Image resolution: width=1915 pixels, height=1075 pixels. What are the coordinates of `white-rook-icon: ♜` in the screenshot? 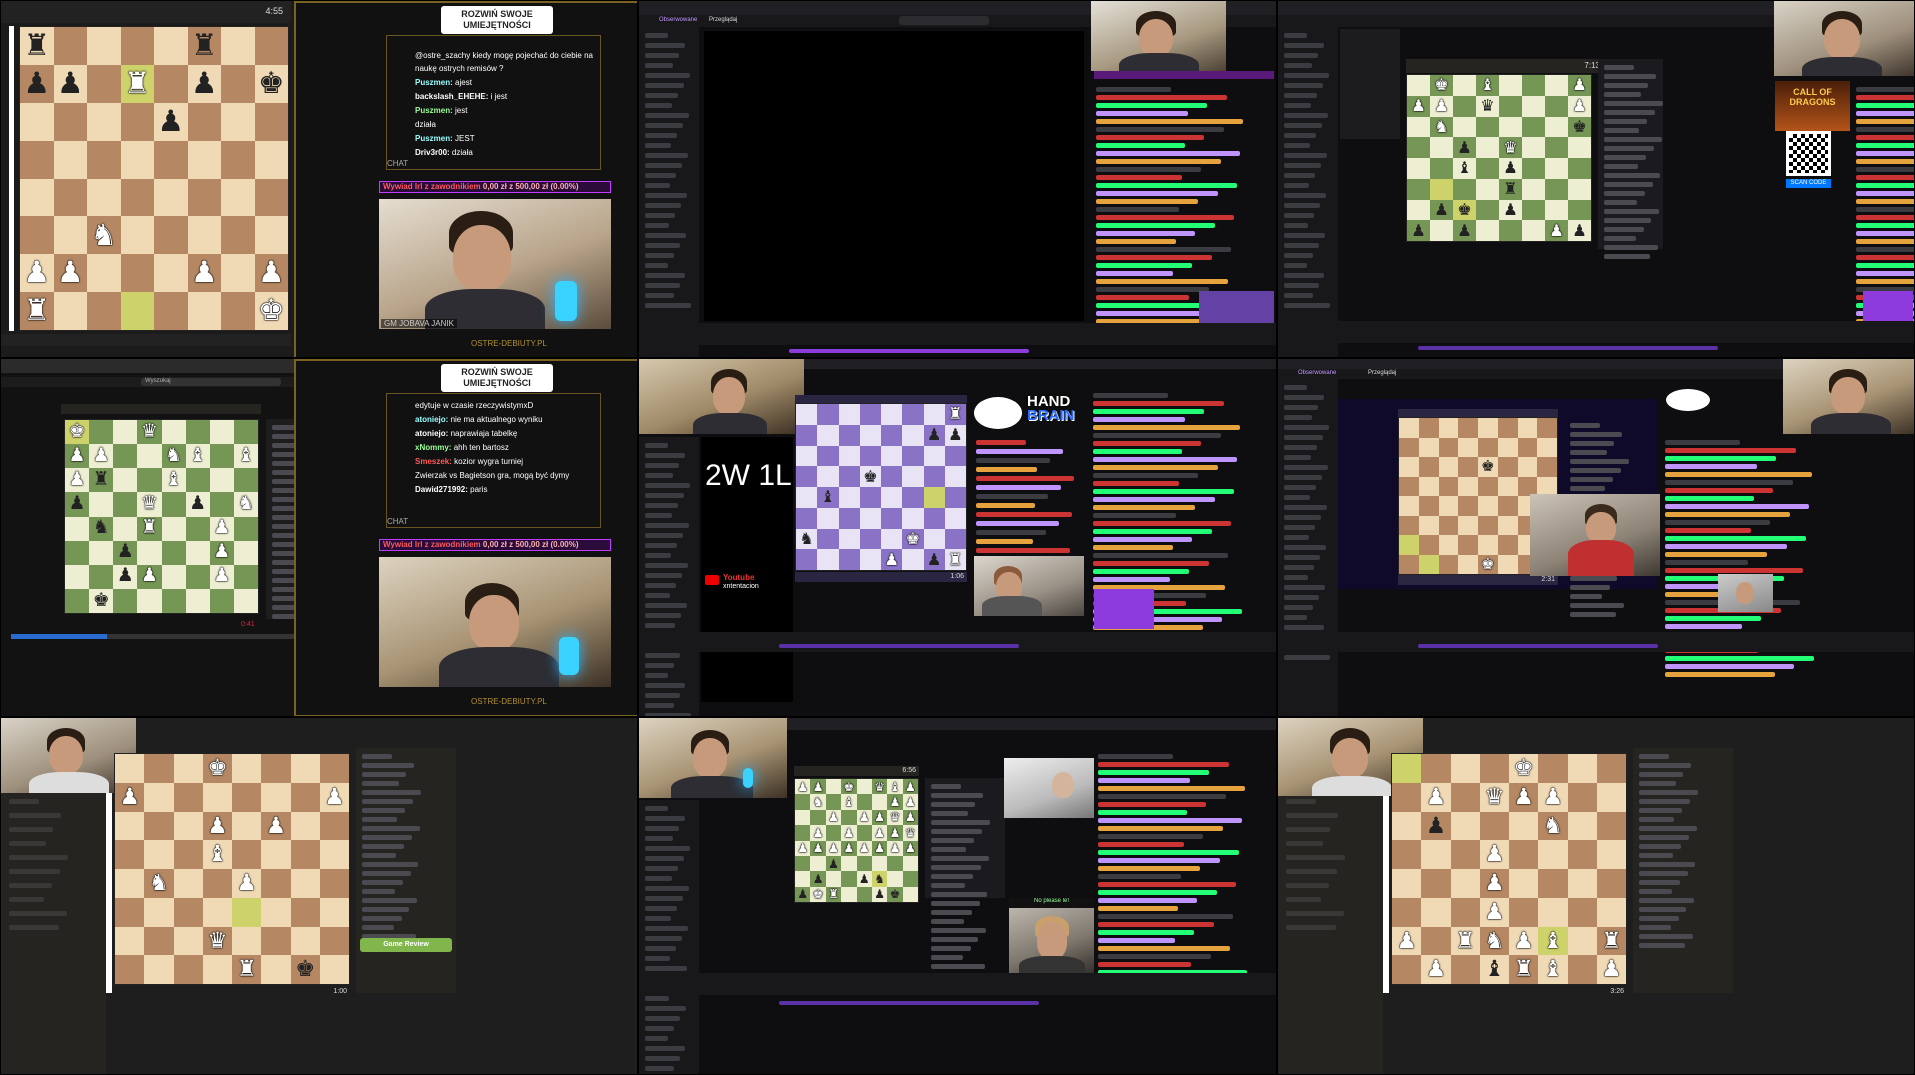 It's located at (955, 414).